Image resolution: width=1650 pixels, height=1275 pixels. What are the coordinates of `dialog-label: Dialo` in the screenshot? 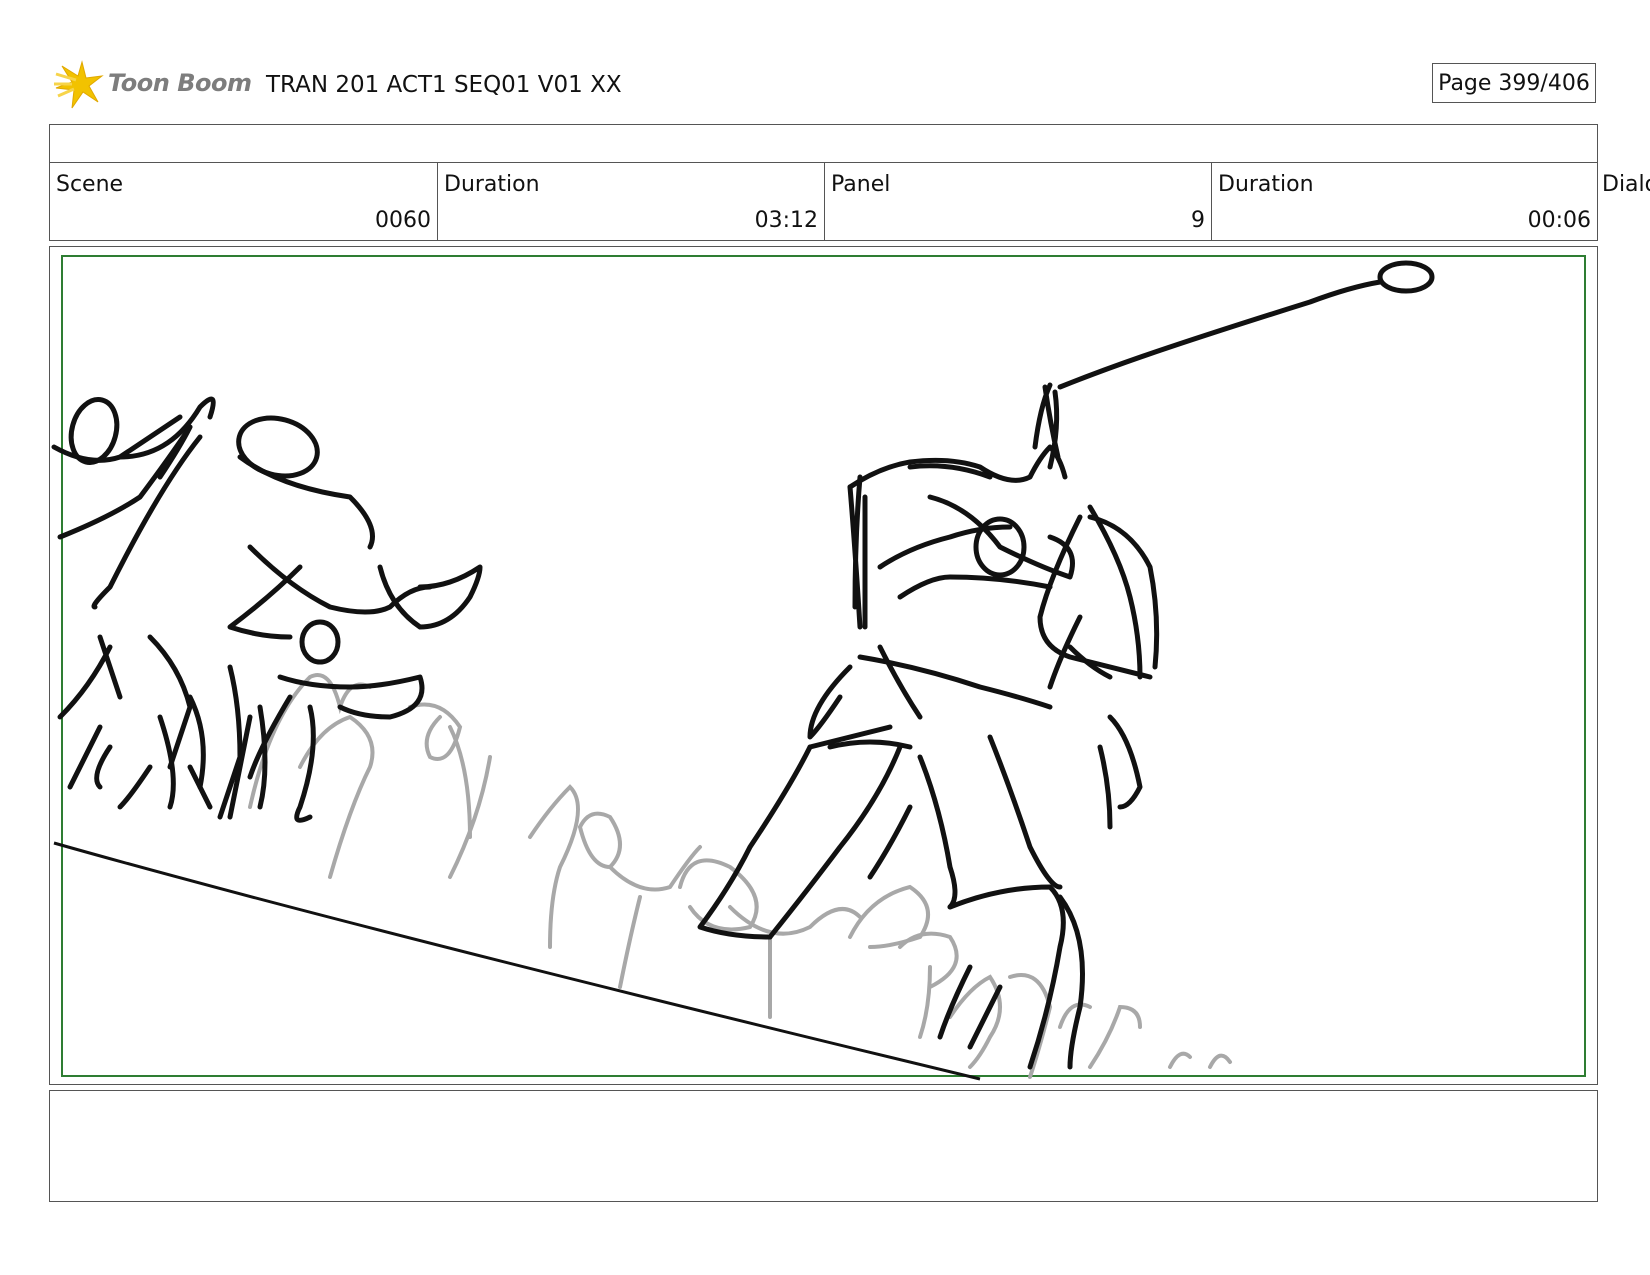 It's located at (1626, 184).